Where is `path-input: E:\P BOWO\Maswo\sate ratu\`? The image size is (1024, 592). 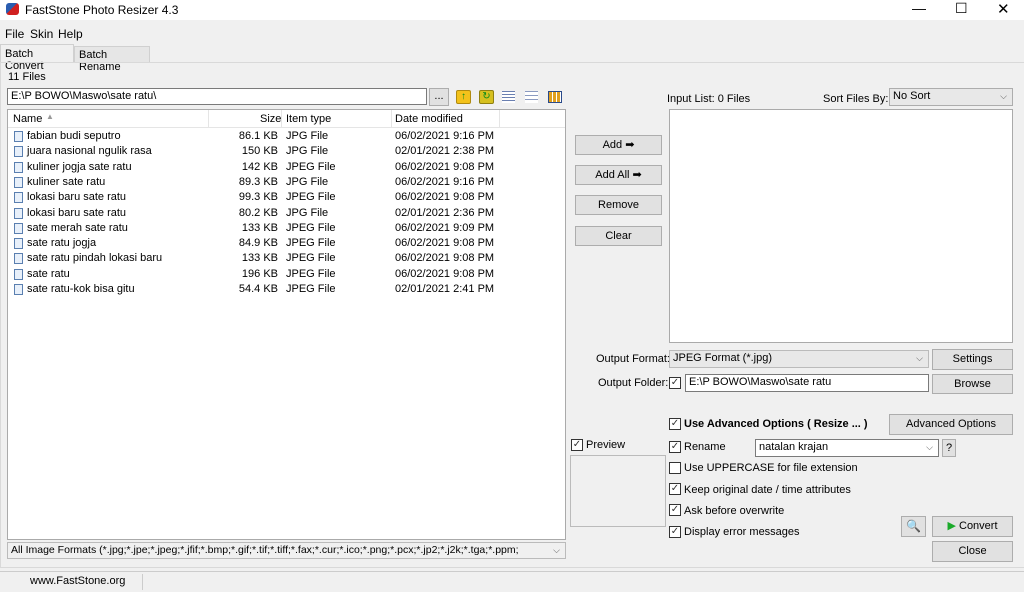 path-input: E:\P BOWO\Maswo\sate ratu\ is located at coordinates (217, 96).